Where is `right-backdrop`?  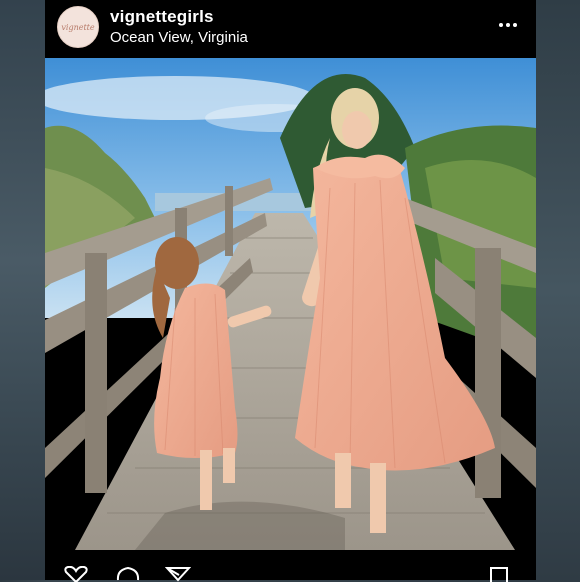 right-backdrop is located at coordinates (558, 290).